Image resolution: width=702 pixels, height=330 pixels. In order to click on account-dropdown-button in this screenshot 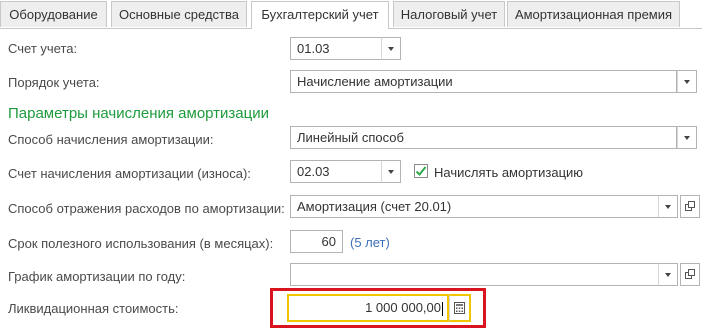, I will do `click(391, 48)`.